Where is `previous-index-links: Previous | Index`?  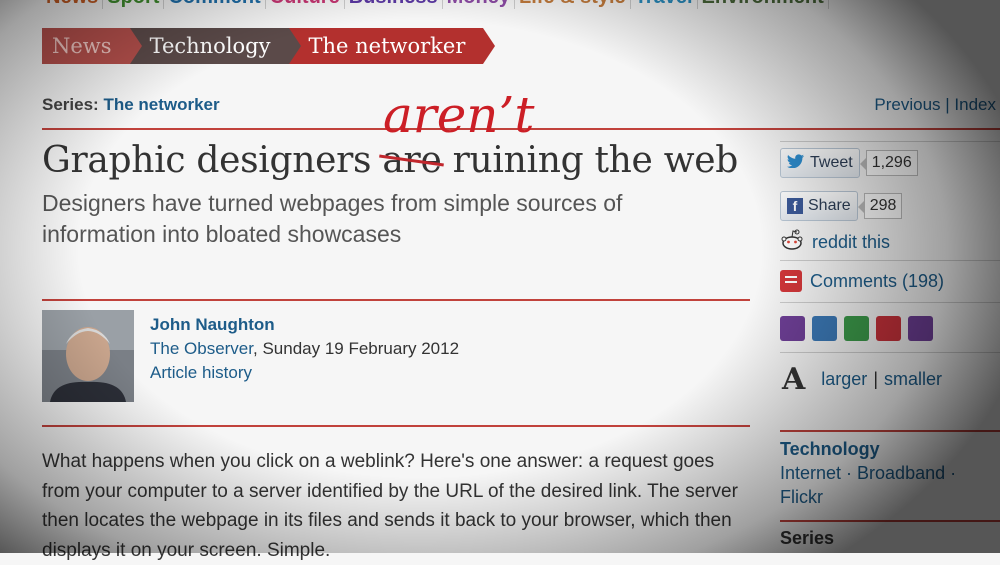
previous-index-links: Previous | Index is located at coordinates (935, 105).